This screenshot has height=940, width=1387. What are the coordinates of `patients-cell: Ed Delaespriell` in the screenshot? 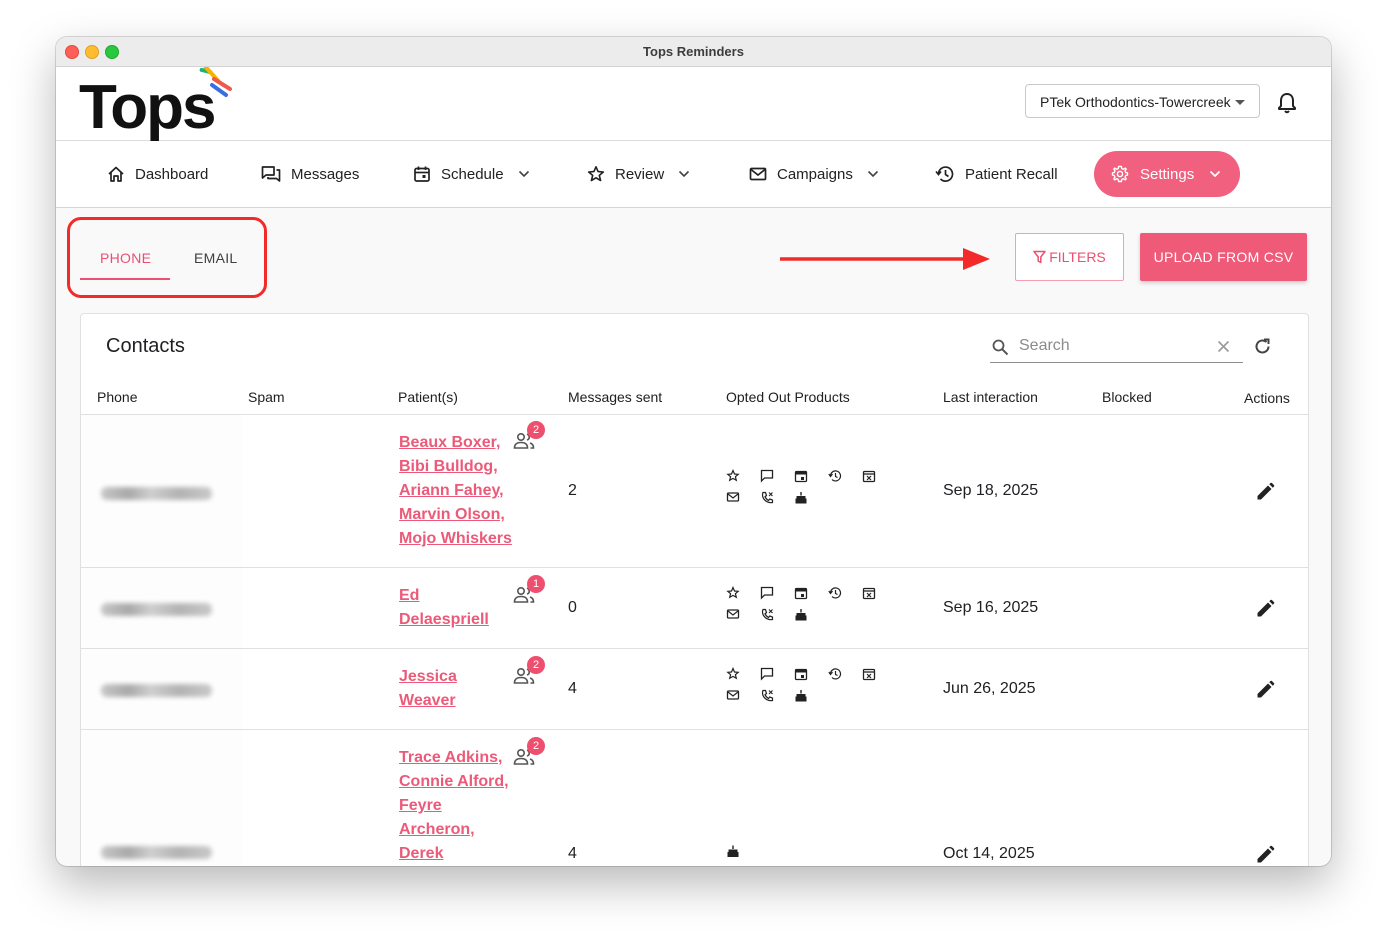 It's located at (463, 608).